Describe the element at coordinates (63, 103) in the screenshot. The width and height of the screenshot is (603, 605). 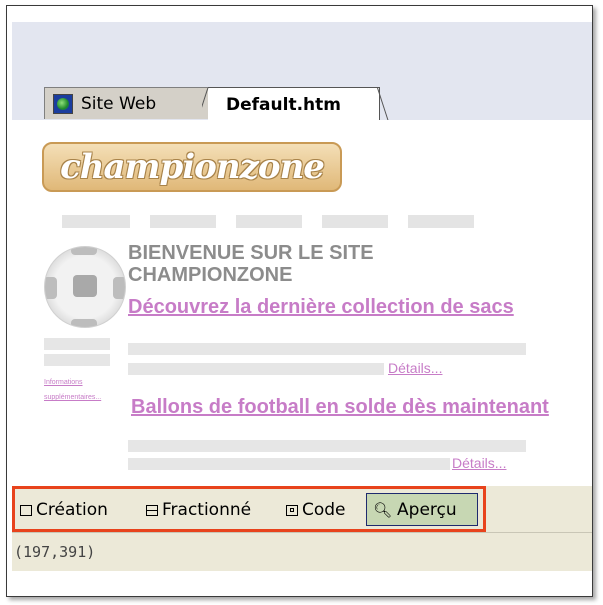
I see `globe-icon` at that location.